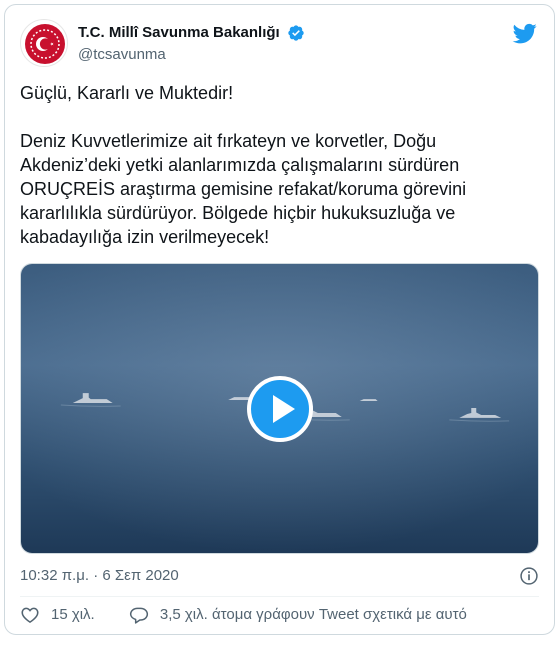 The image size is (559, 651). Describe the element at coordinates (30, 615) in the screenshot. I see `heart-icon` at that location.